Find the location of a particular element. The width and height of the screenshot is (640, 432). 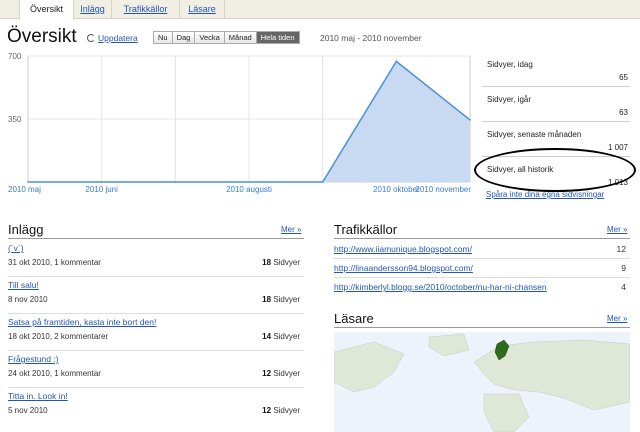

tab-trafikkallor: Trafikkällor is located at coordinates (146, 9).